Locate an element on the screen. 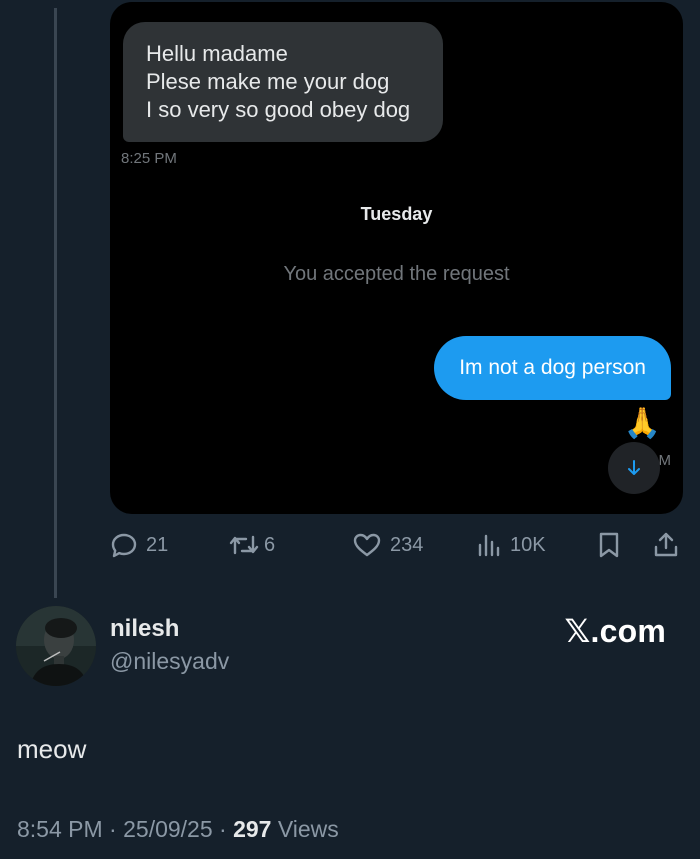 This screenshot has height=859, width=700. tweet-text: meow is located at coordinates (52, 749).